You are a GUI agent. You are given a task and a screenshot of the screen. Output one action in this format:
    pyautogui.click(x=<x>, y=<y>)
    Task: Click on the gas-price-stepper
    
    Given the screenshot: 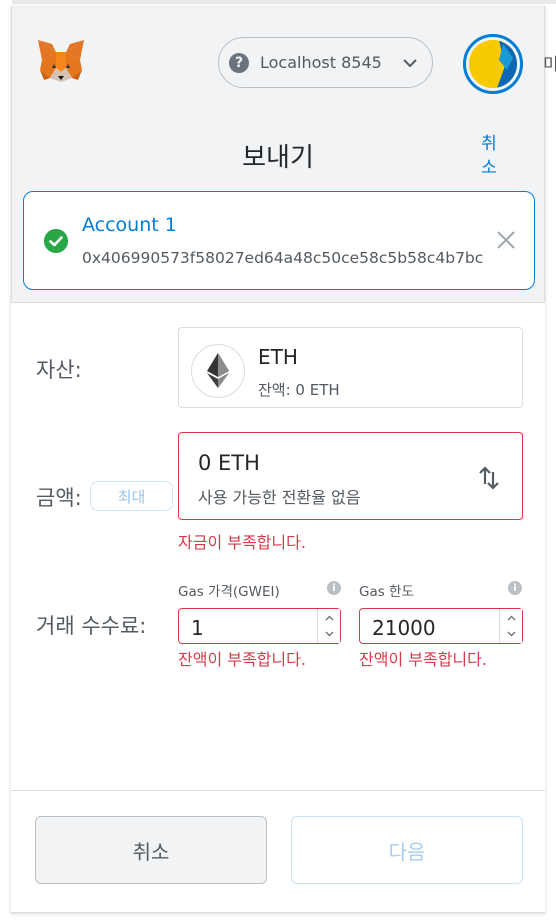 What is the action you would take?
    pyautogui.click(x=328, y=626)
    